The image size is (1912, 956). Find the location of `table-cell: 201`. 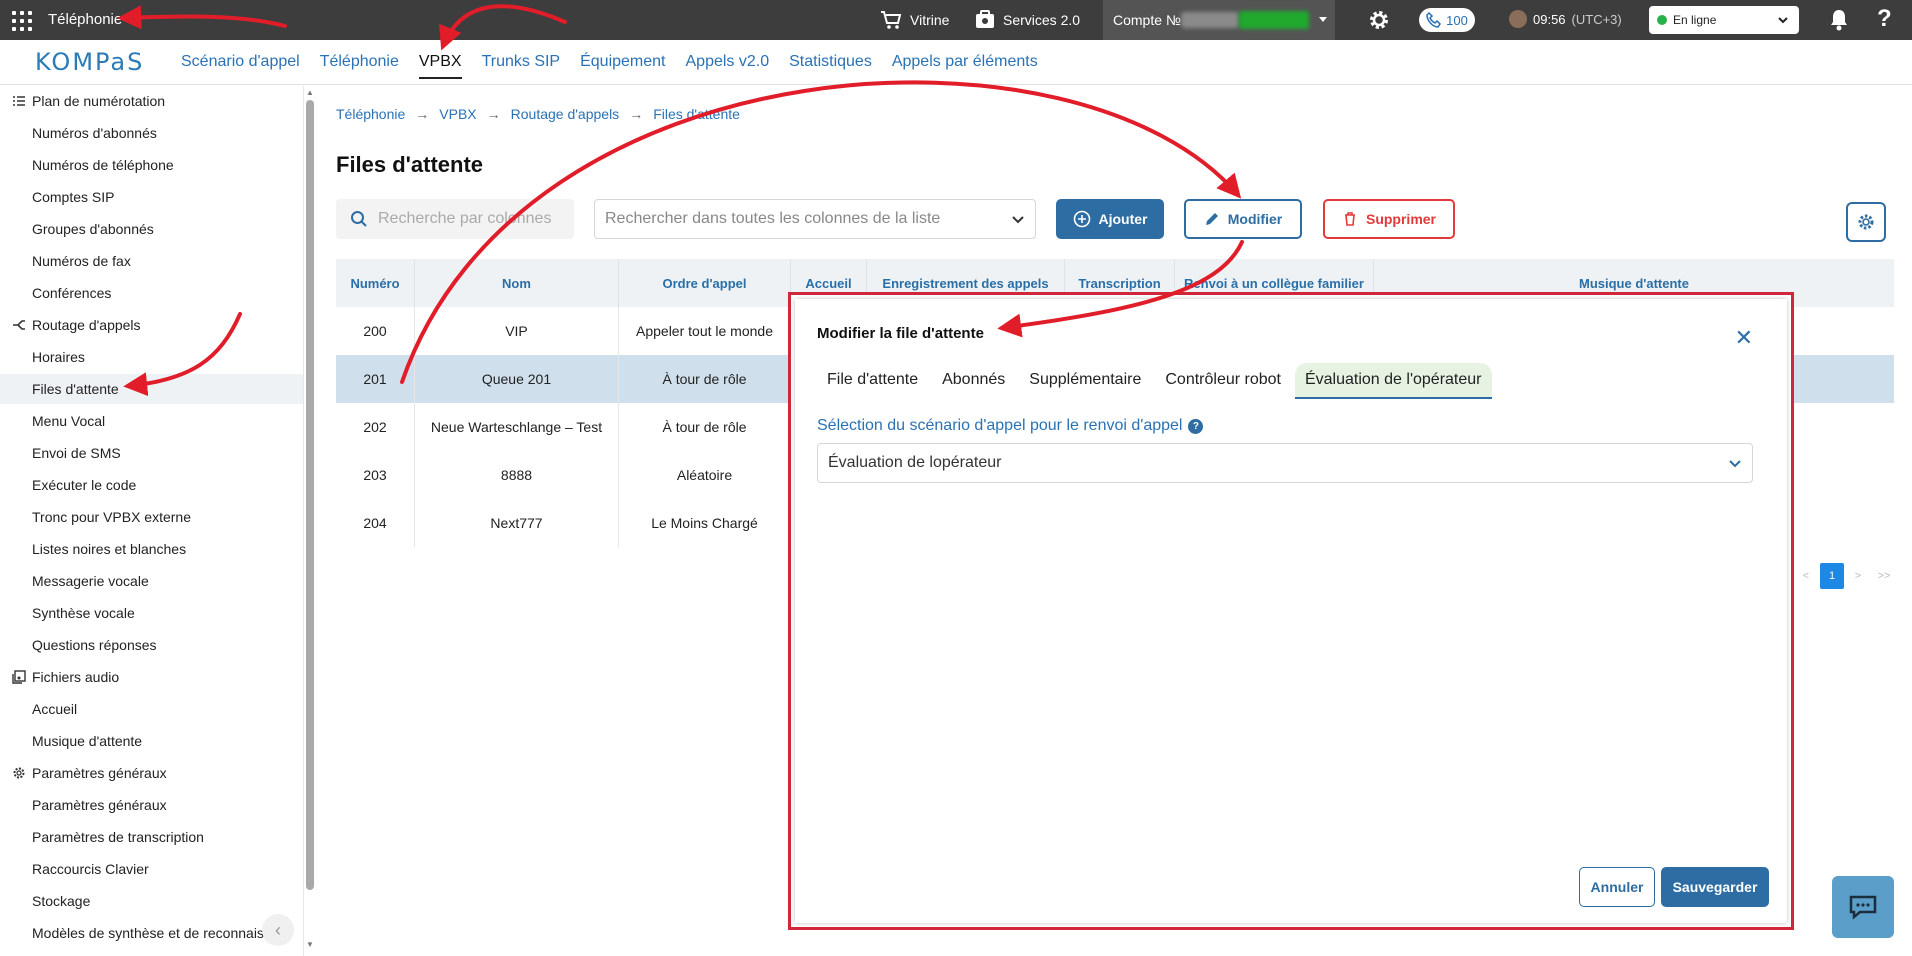

table-cell: 201 is located at coordinates (375, 379).